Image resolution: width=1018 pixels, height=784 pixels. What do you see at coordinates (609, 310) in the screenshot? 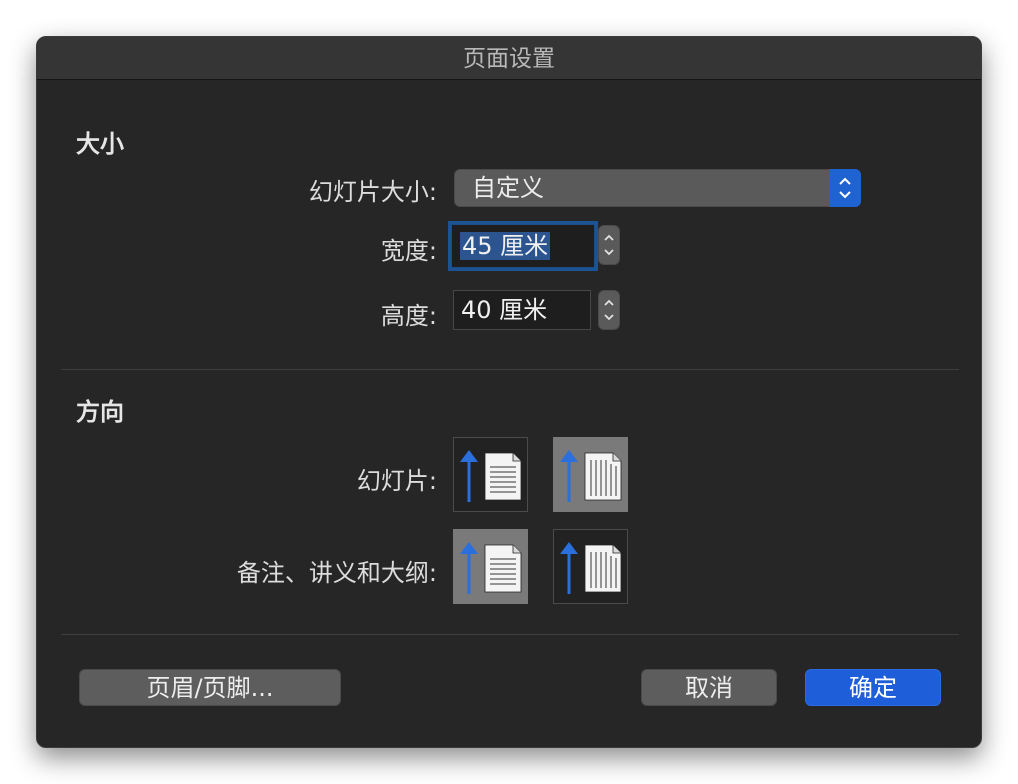
I see `height-stepper-icon` at bounding box center [609, 310].